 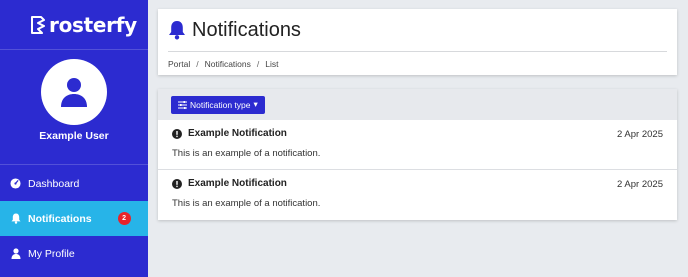 I want to click on breadcrumb: Portal / Notifications / List, so click(x=417, y=60).